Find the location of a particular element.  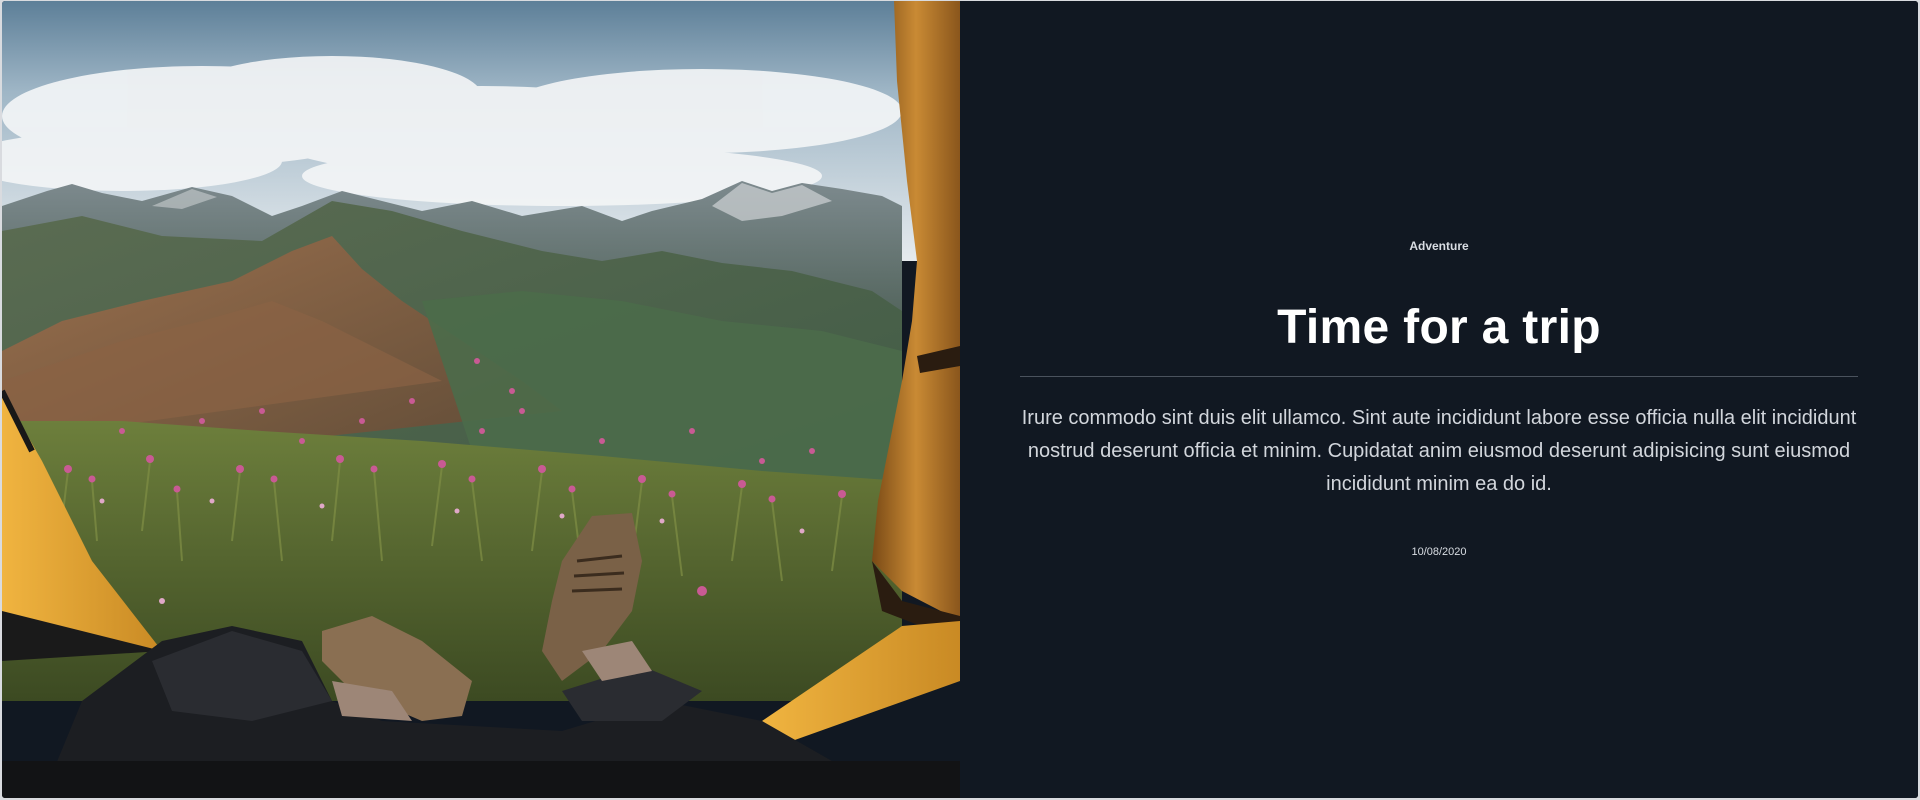

post-title: Time for a trip is located at coordinates (1439, 328).